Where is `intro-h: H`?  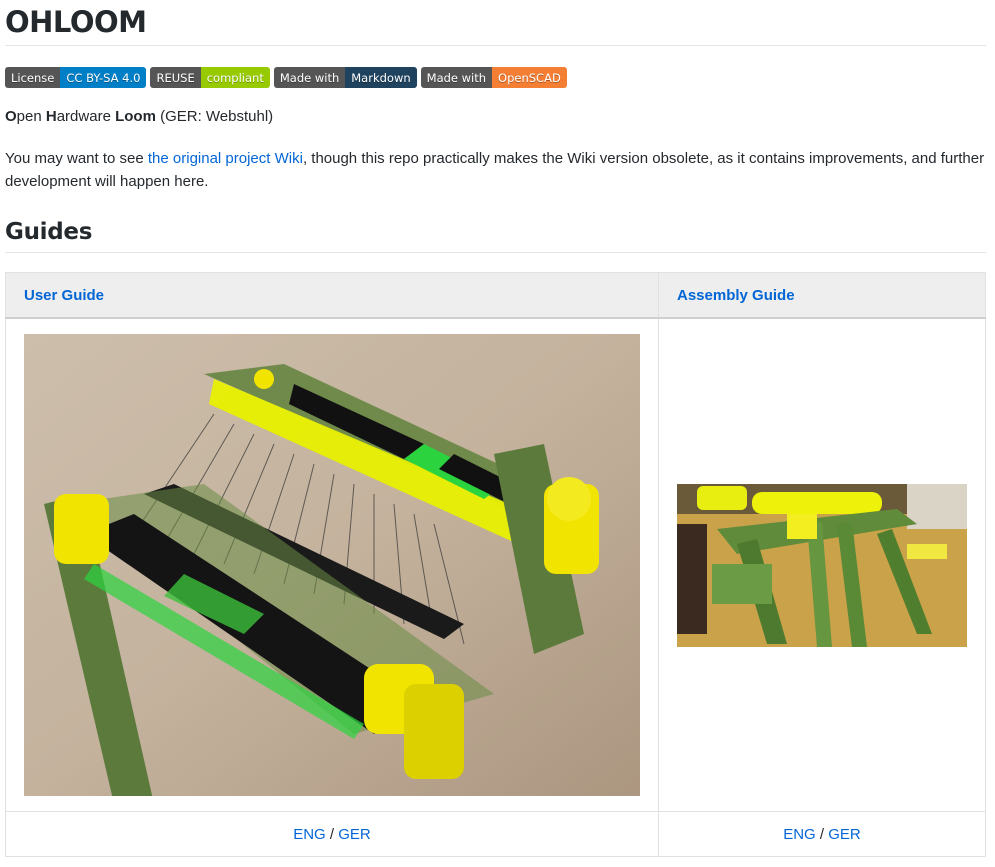 intro-h: H is located at coordinates (51, 116).